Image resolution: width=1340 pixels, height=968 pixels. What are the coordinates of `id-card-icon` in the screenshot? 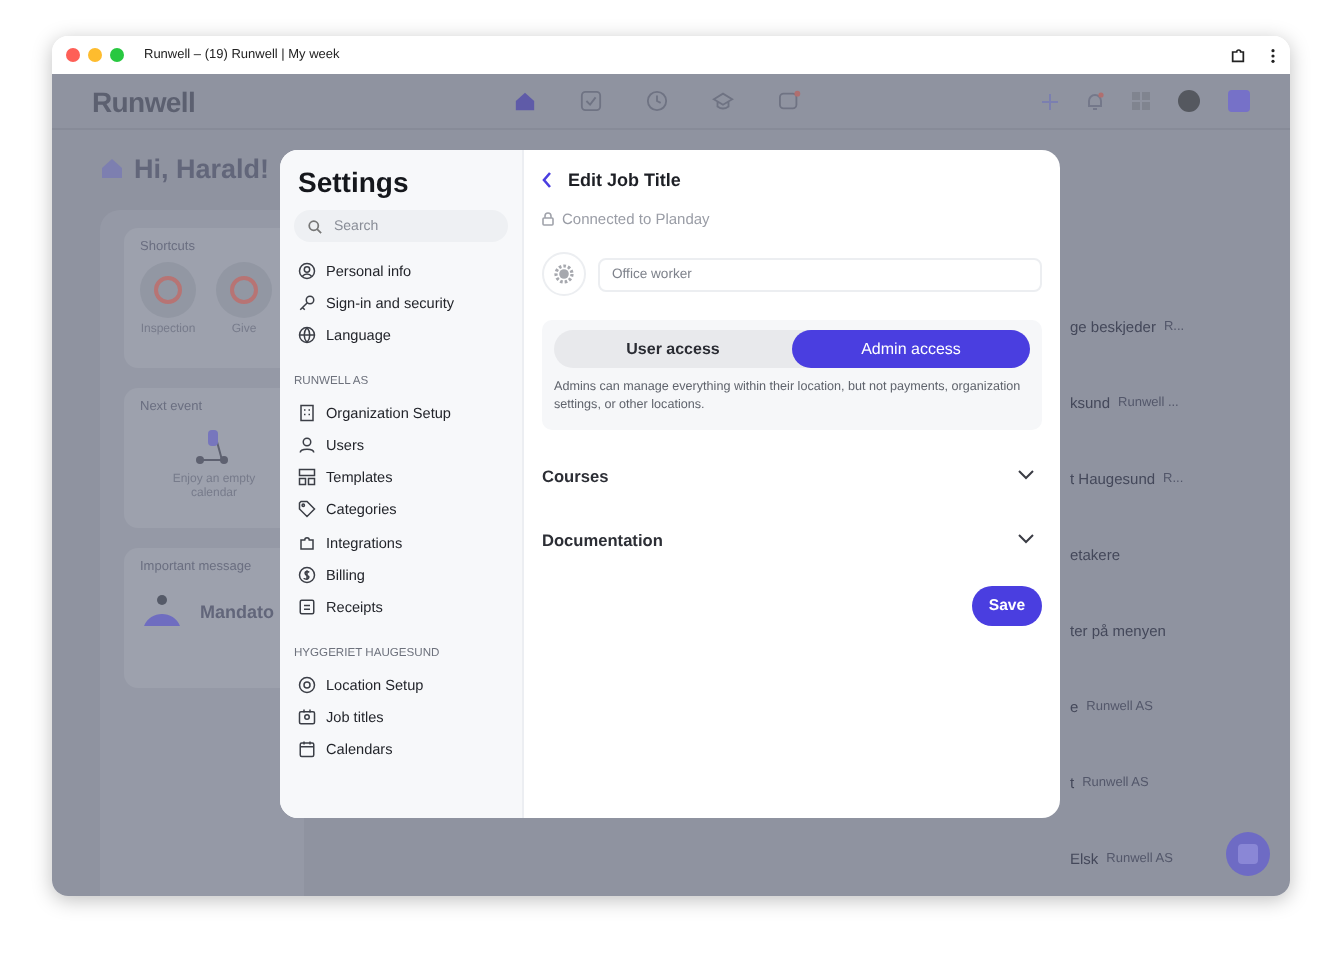 It's located at (307, 716).